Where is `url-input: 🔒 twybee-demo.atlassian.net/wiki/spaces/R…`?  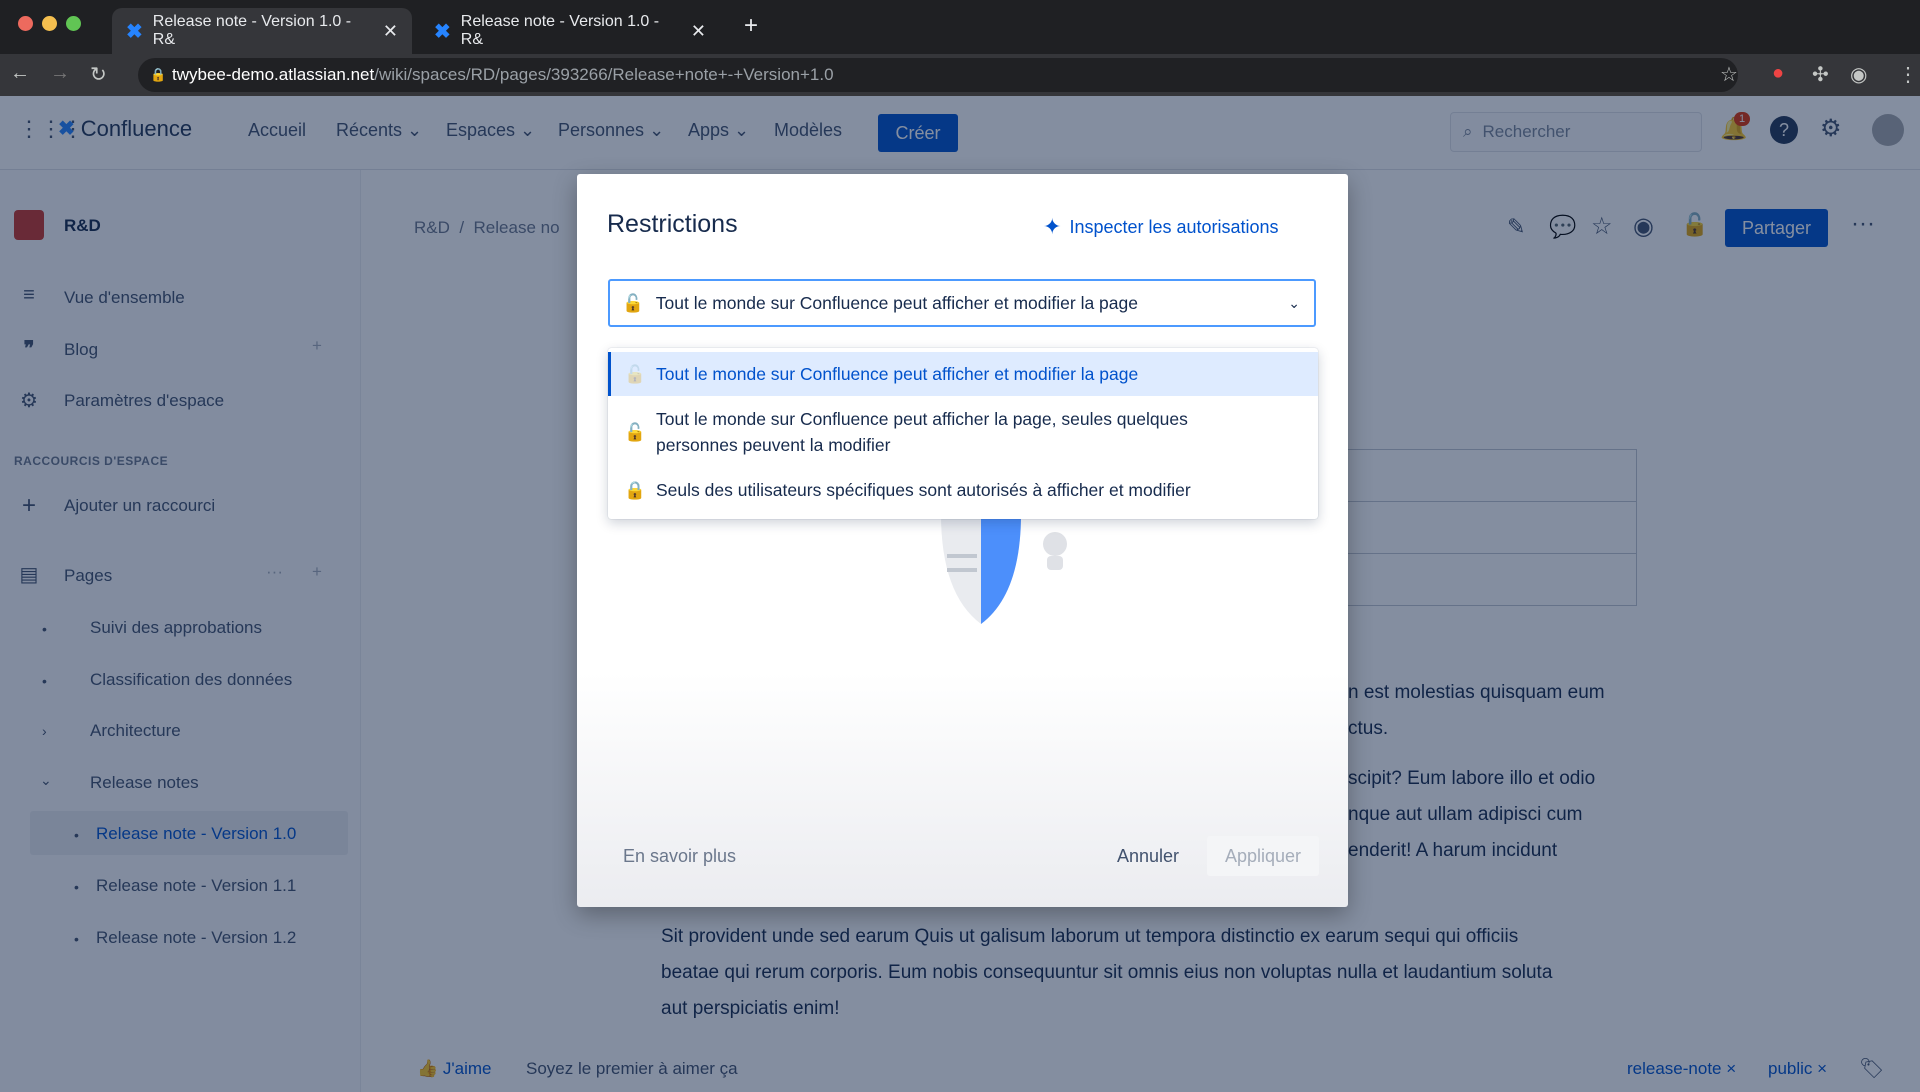
url-input: 🔒 twybee-demo.atlassian.net/wiki/spaces/R… is located at coordinates (938, 75).